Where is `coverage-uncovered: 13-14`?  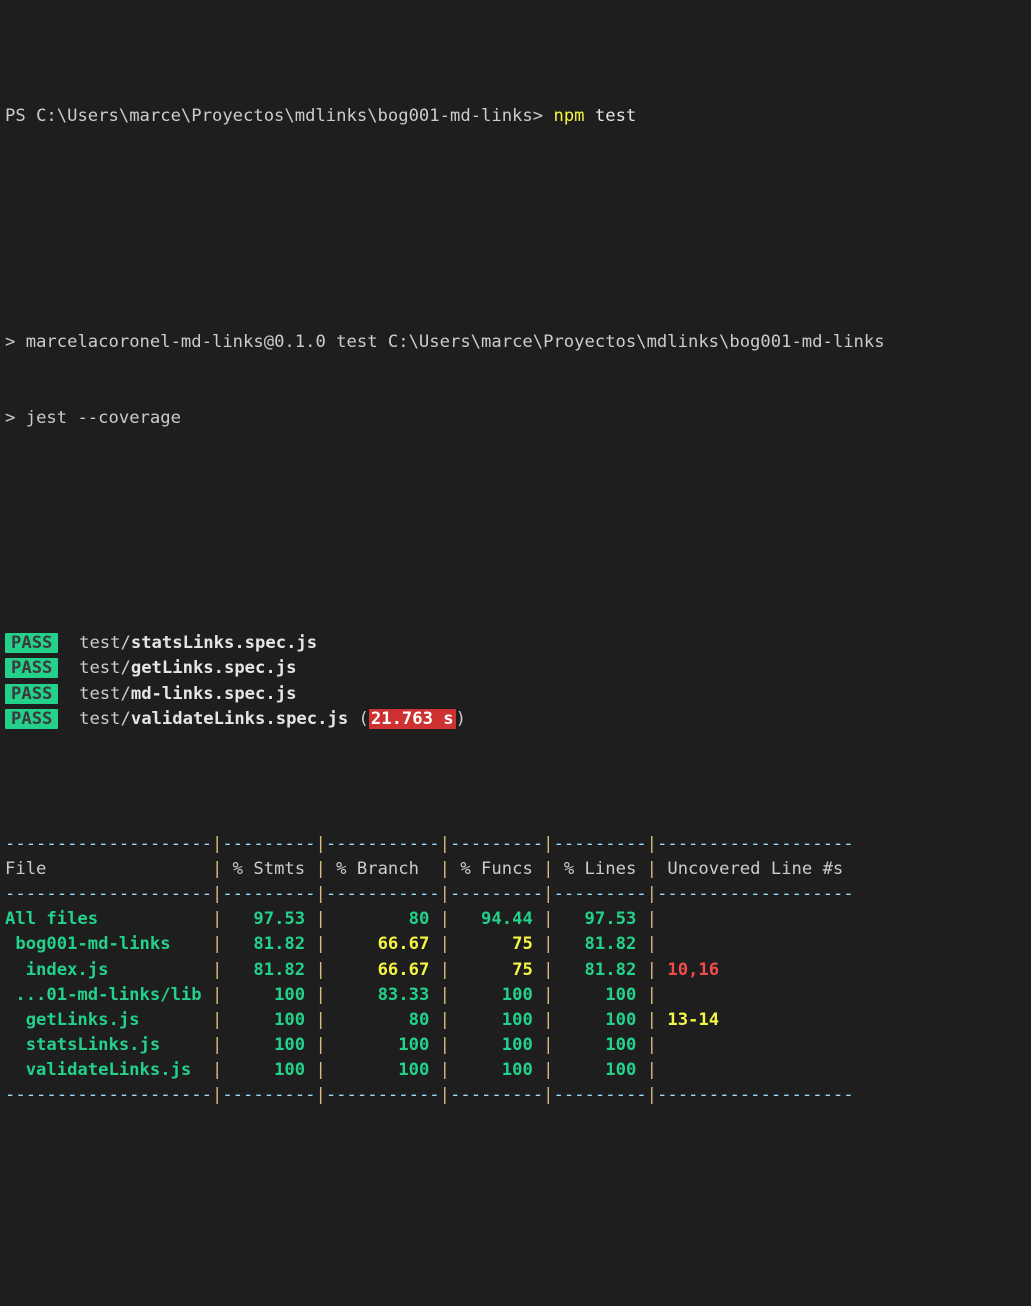
coverage-uncovered: 13-14 is located at coordinates (688, 1019).